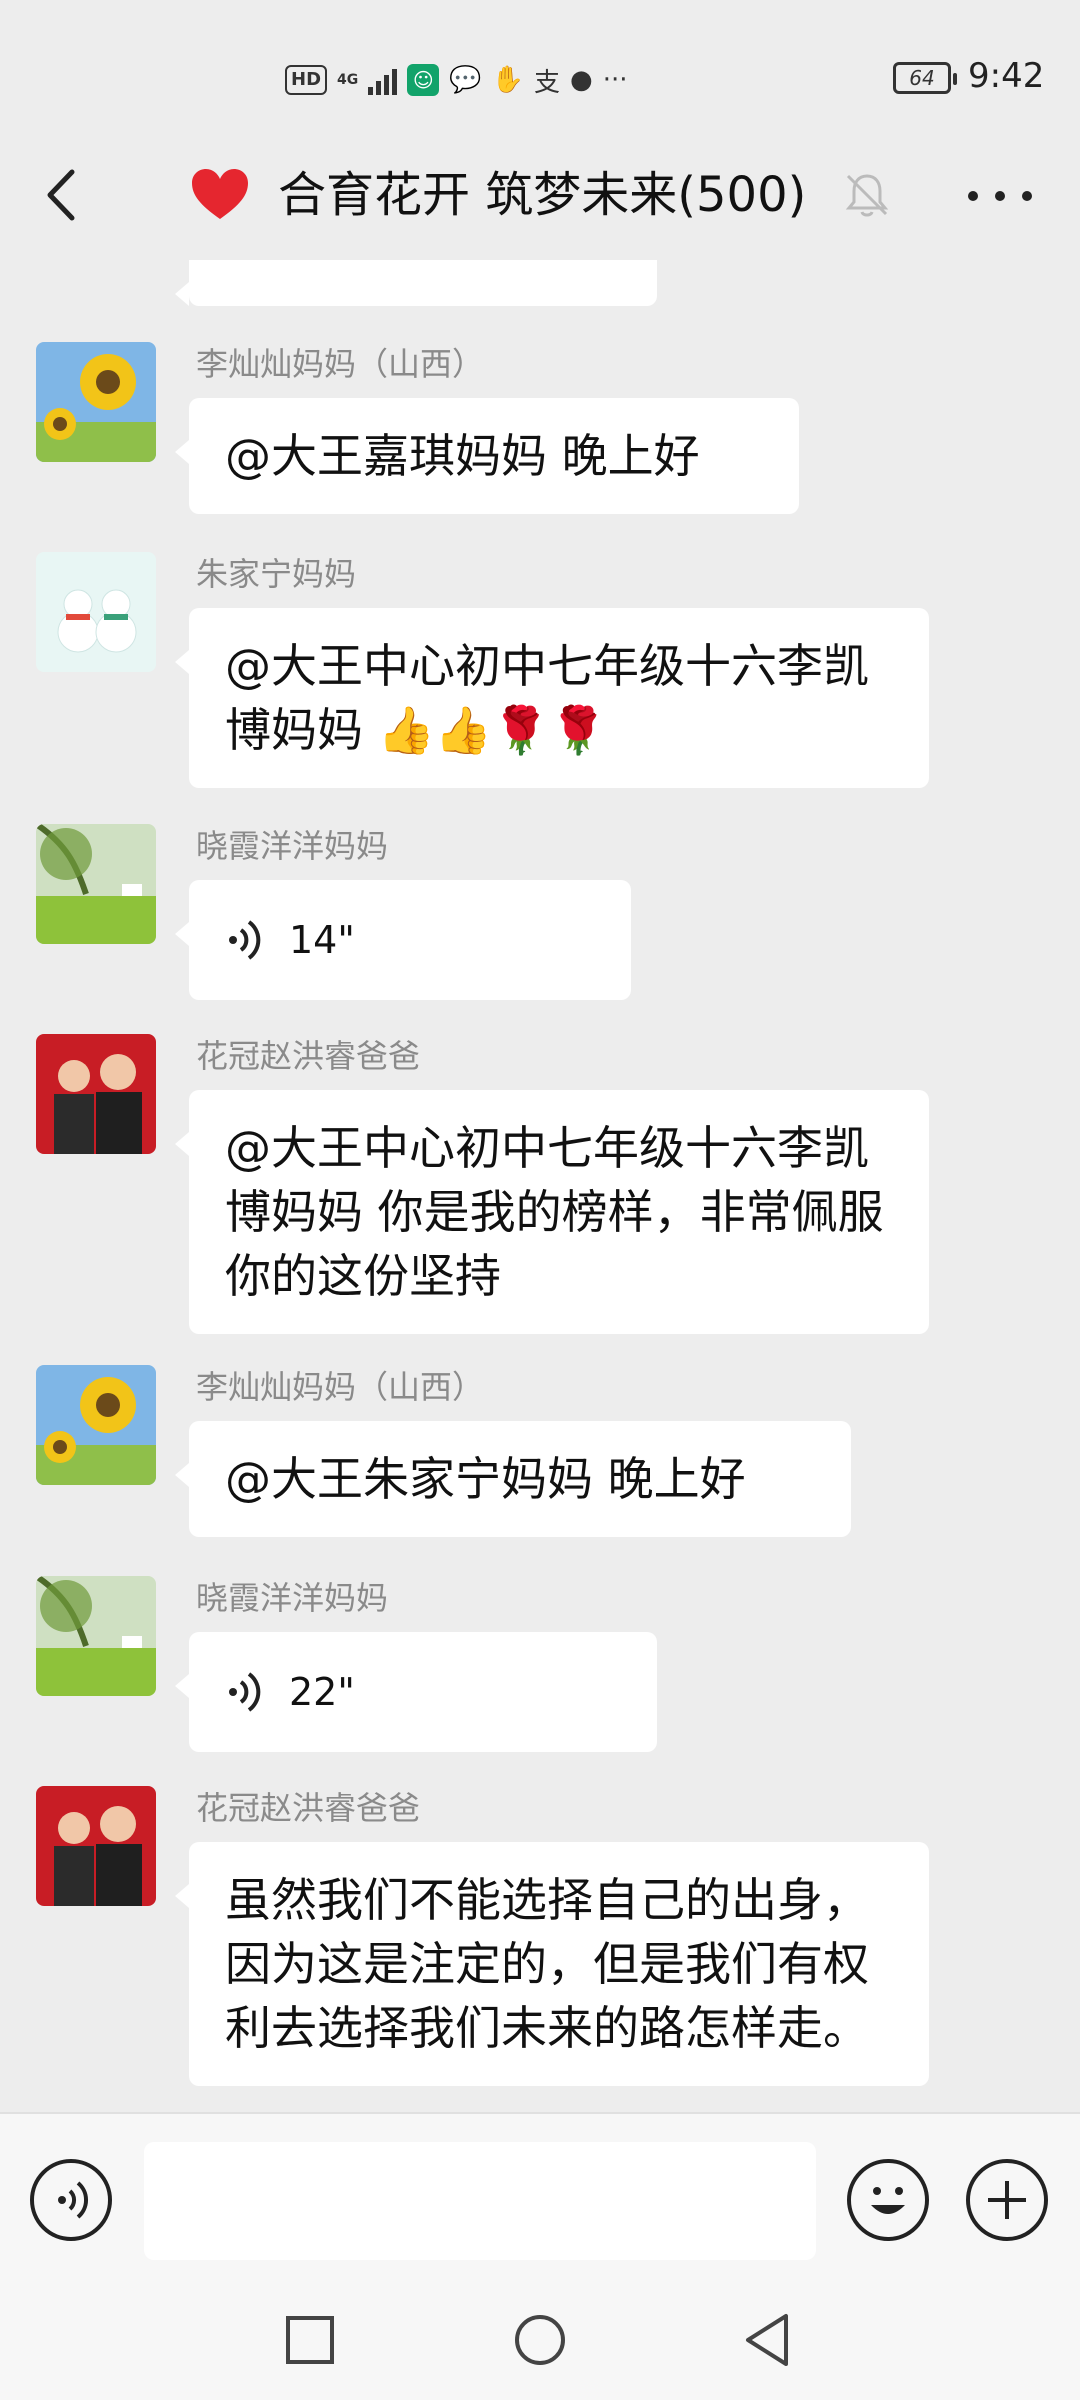  I want to click on system-nav-bar, so click(540, 2341).